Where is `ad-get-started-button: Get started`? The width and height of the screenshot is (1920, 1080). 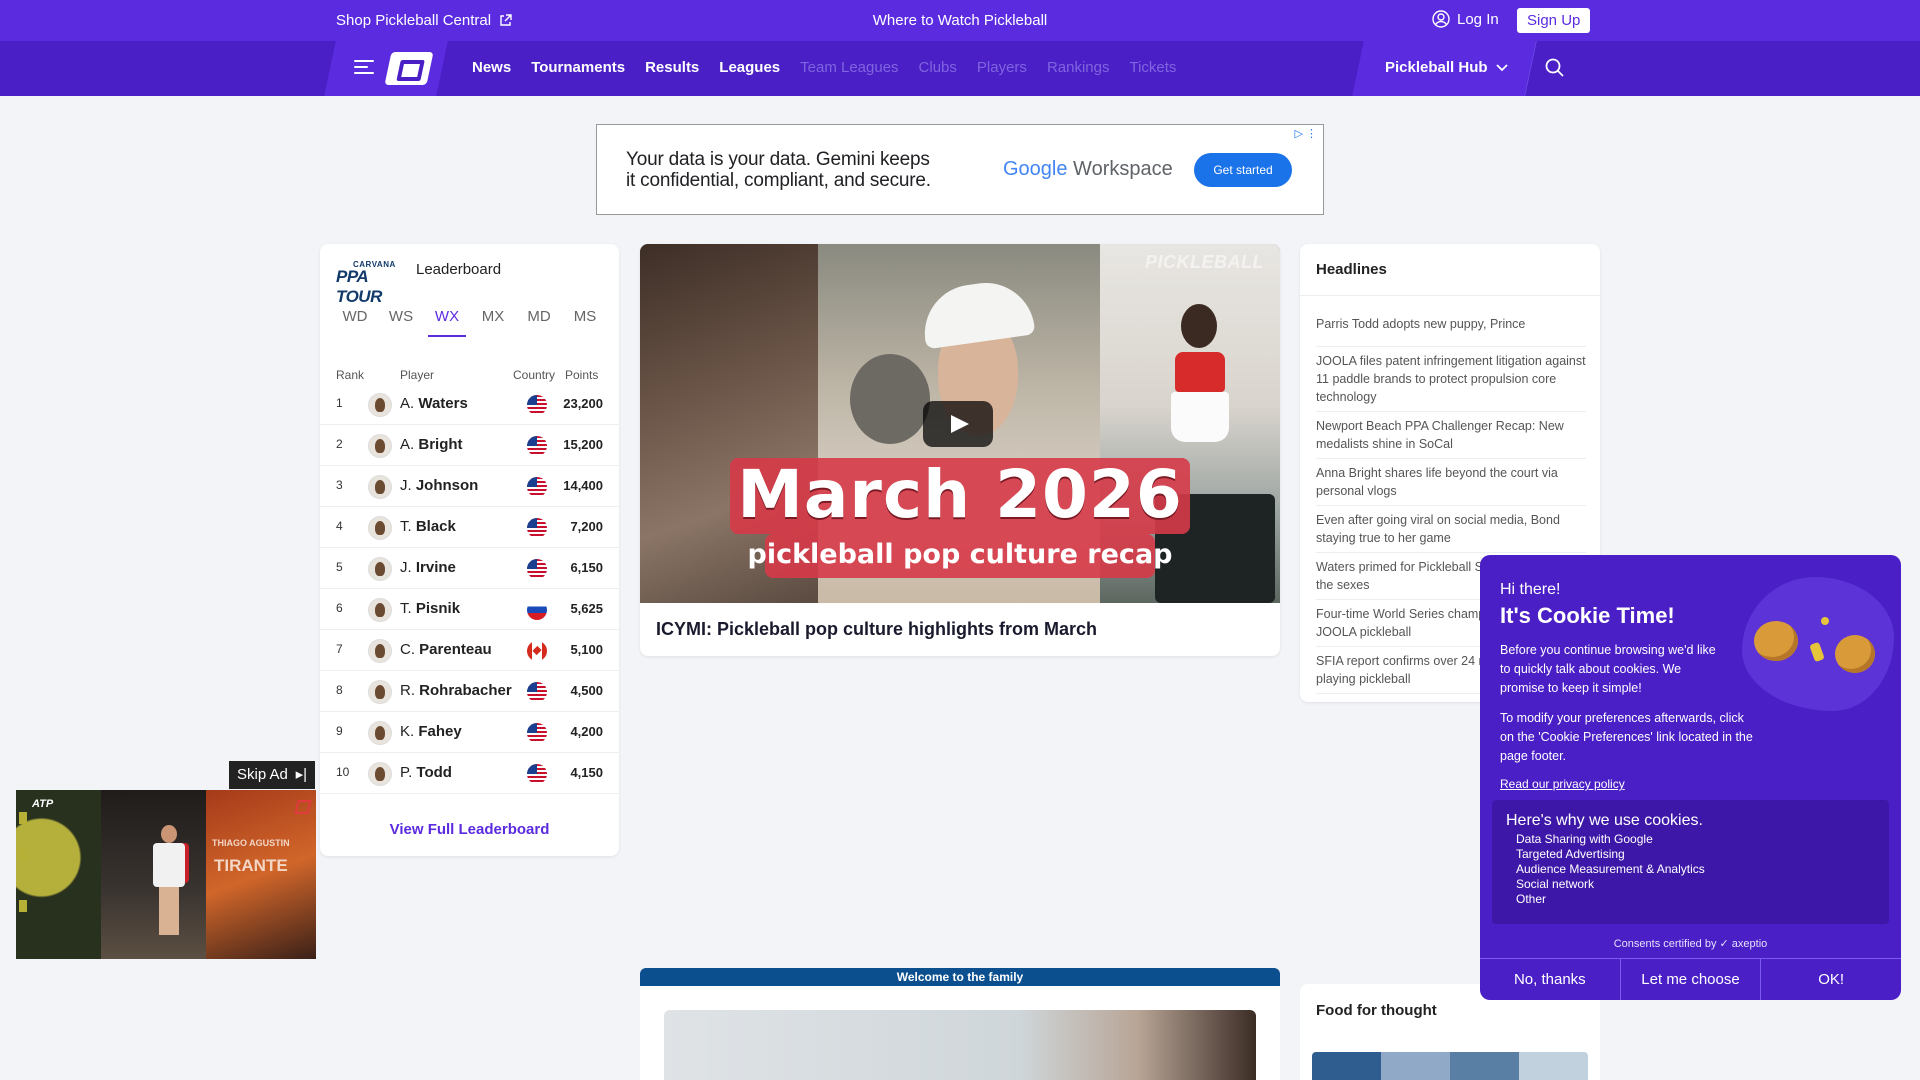
ad-get-started-button: Get started is located at coordinates (1243, 170).